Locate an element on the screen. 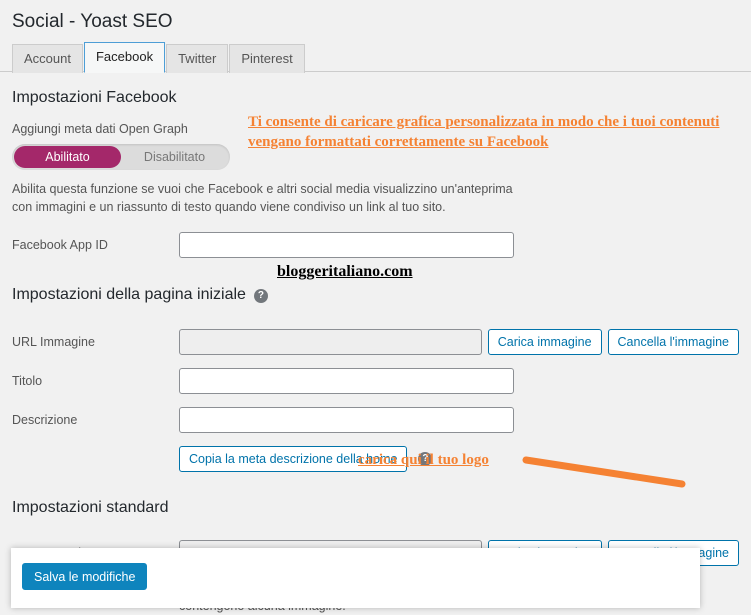 The image size is (751, 615). homepage-title-label: Titolo is located at coordinates (27, 381).